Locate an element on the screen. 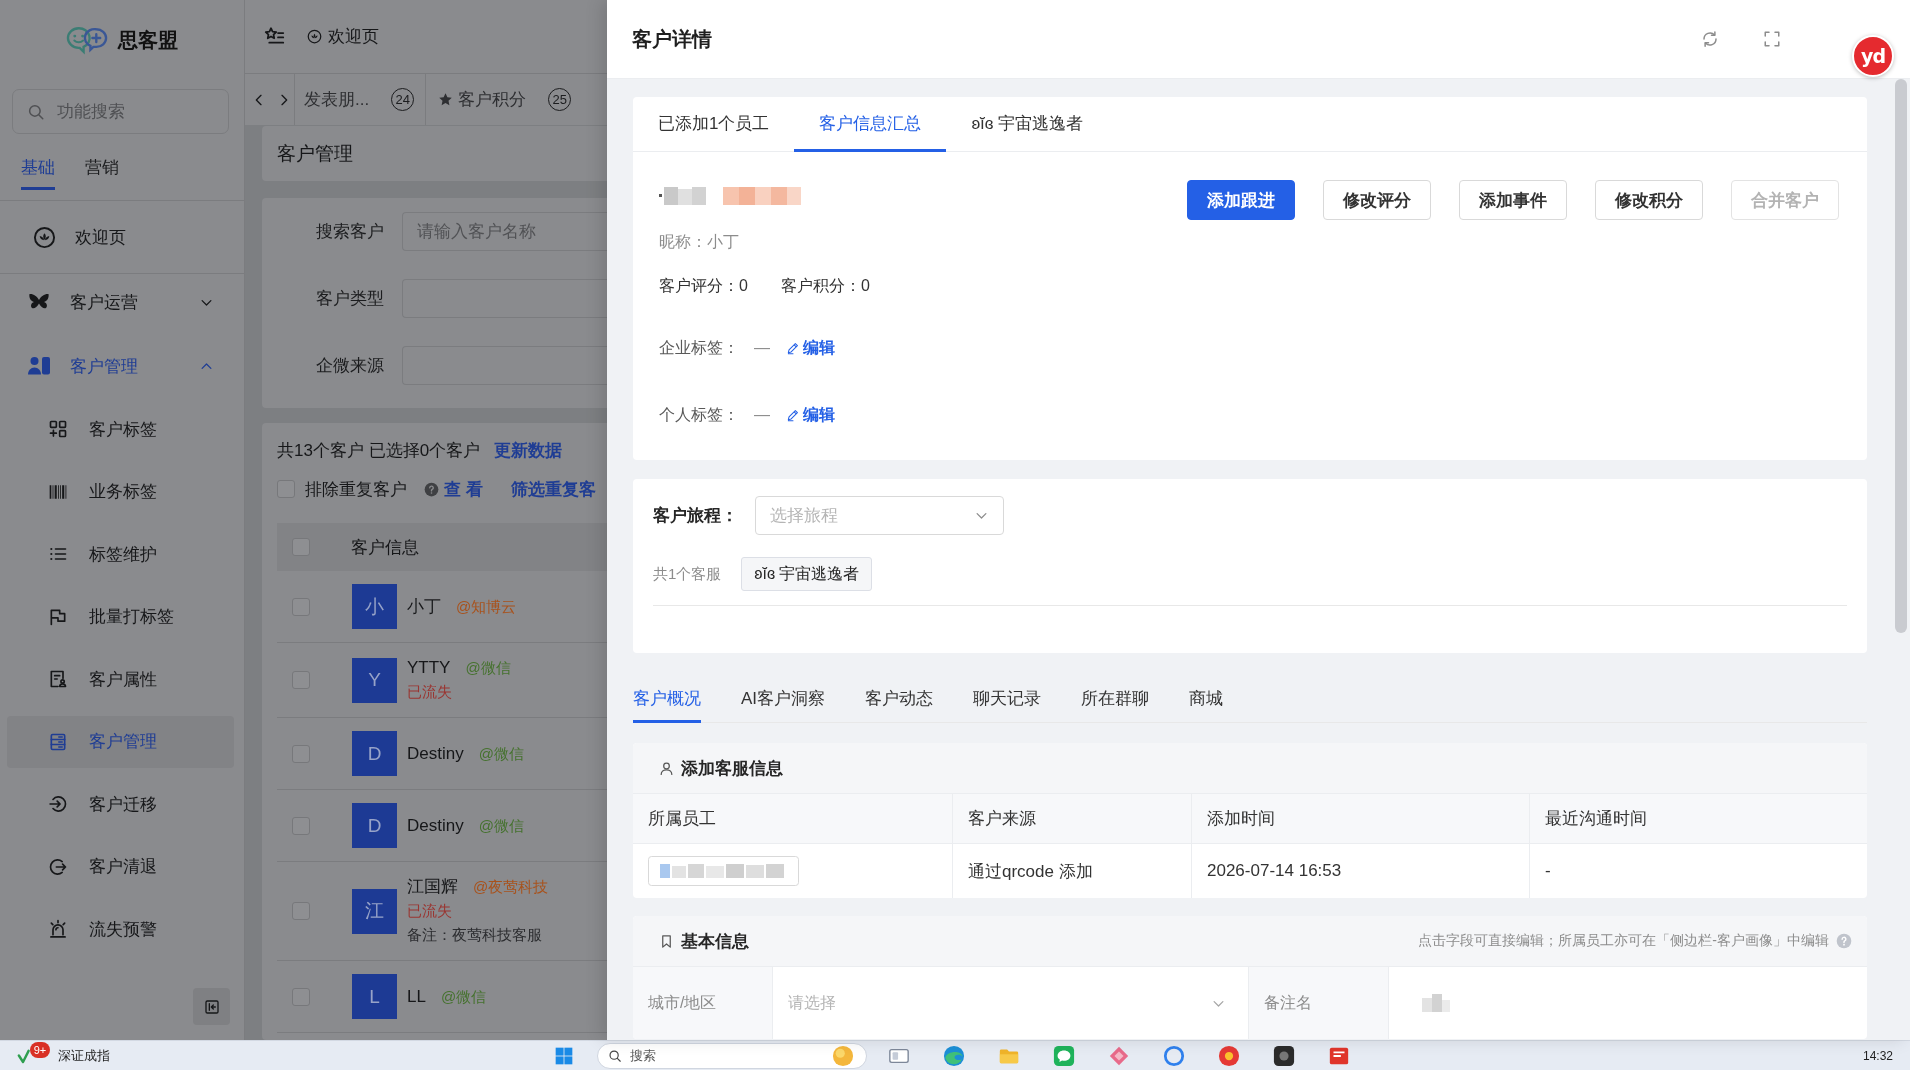  action-button: 添加跟进 is located at coordinates (1241, 200).